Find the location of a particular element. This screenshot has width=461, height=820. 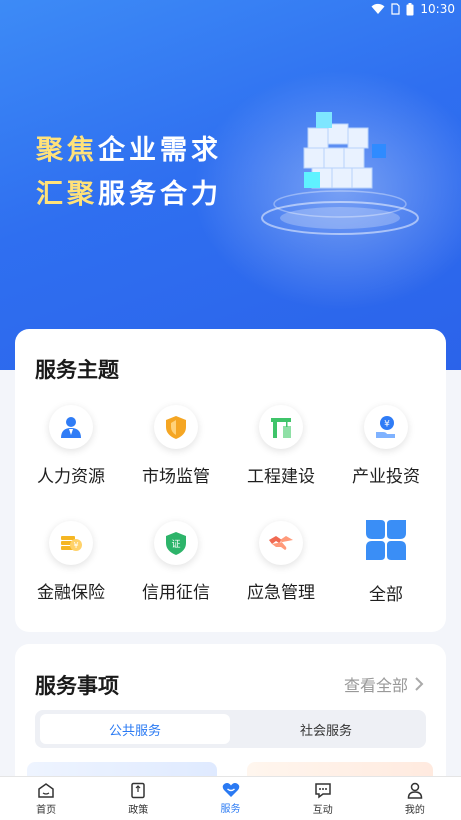

money-icon: ¥ is located at coordinates (71, 543).